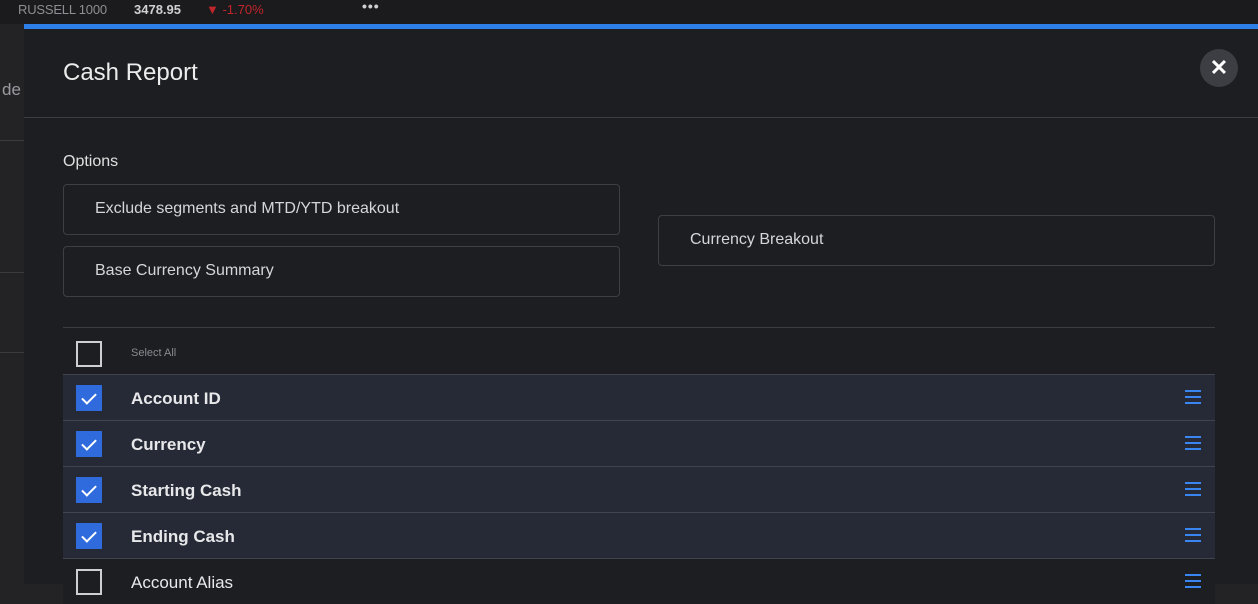 The width and height of the screenshot is (1258, 604). Describe the element at coordinates (183, 536) in the screenshot. I see `field-label: Ending Cash` at that location.